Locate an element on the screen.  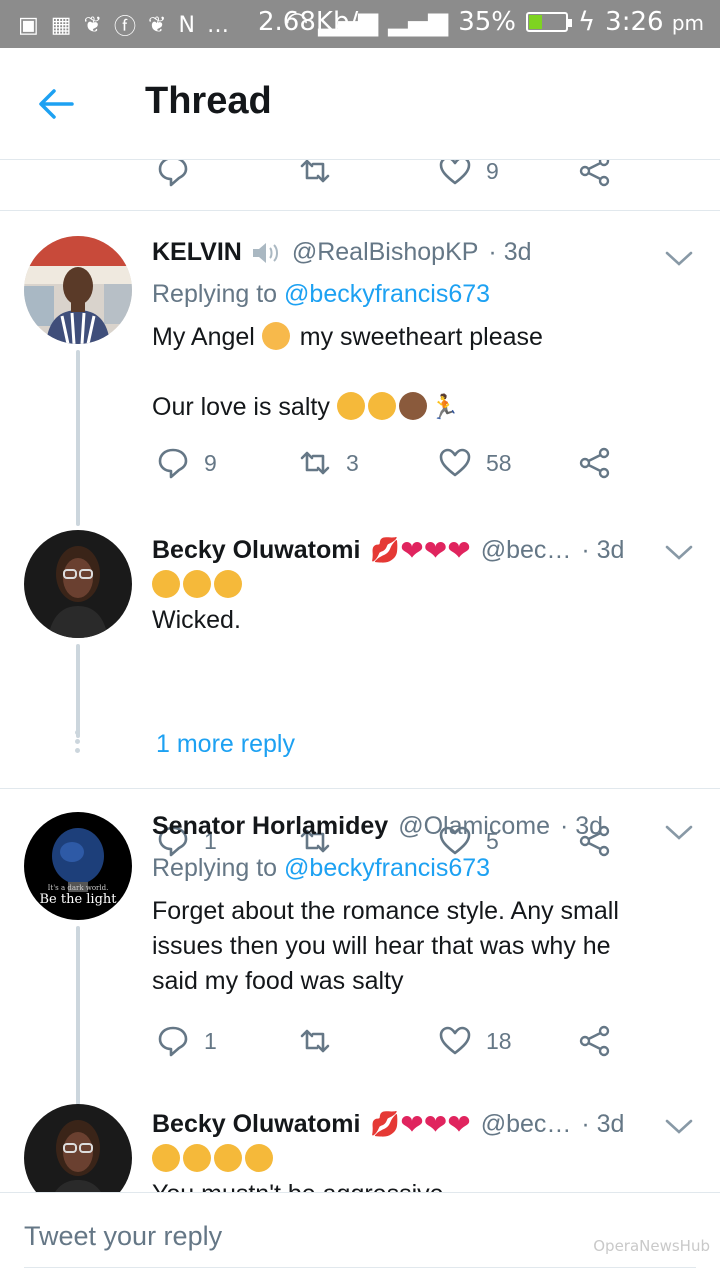
tweet-actions: 9 3 58 is located at coordinates (360, 466).